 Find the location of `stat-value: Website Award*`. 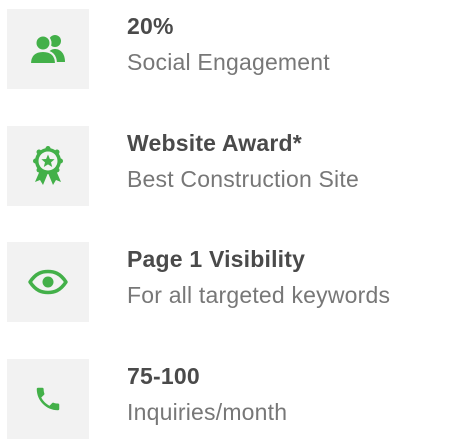

stat-value: Website Award* is located at coordinates (214, 143).